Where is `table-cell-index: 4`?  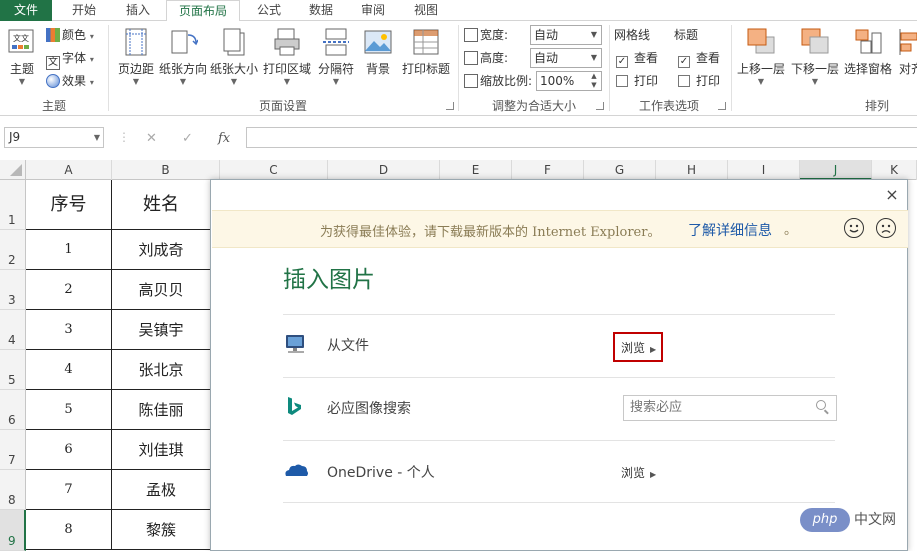 table-cell-index: 4 is located at coordinates (69, 370).